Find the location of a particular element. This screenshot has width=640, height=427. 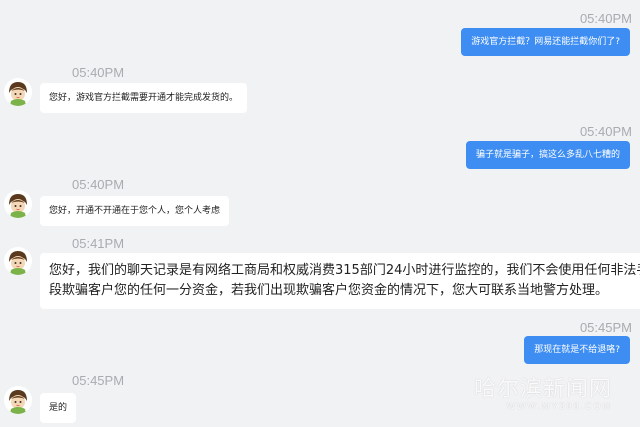

outgoing-message: 游戏官方拦截？网易还能拦截你们了? is located at coordinates (545, 42).